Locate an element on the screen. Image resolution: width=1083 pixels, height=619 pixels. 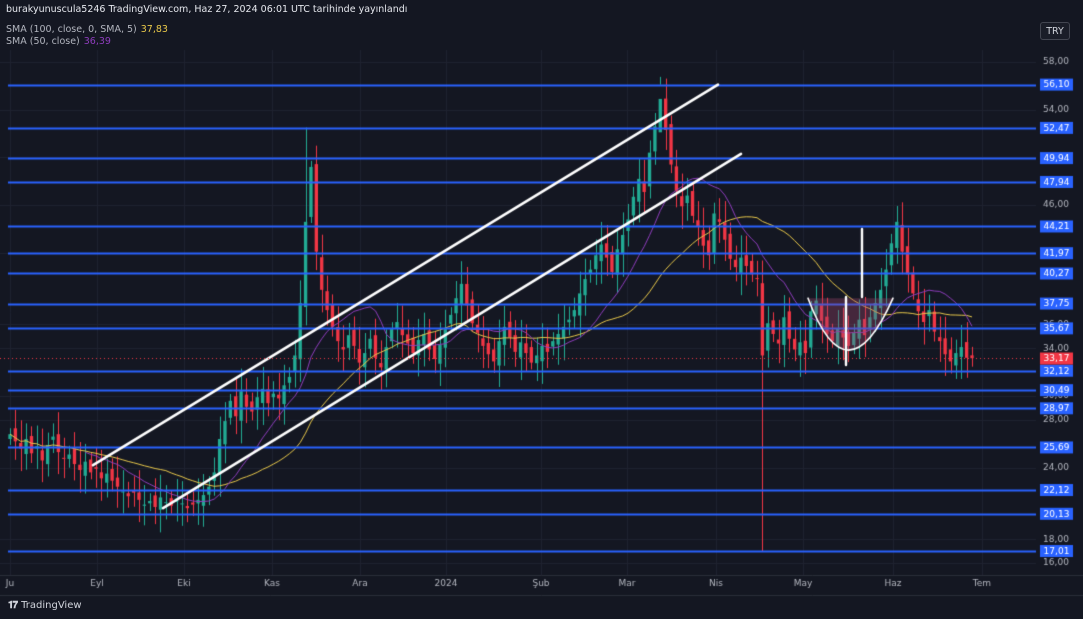
sma100-value: 37,83 is located at coordinates (154, 29).